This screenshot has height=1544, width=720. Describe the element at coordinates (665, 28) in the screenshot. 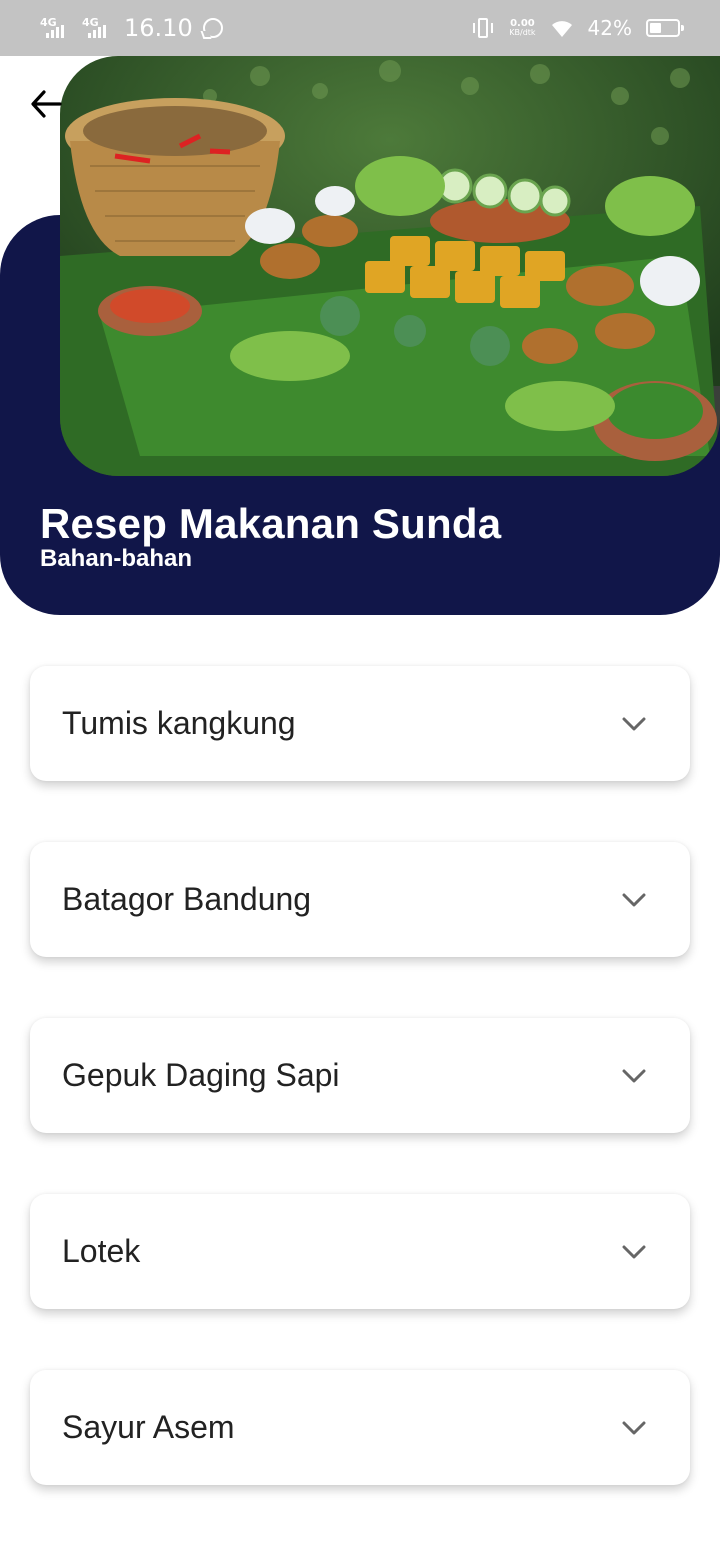

I see `battery-icon` at that location.